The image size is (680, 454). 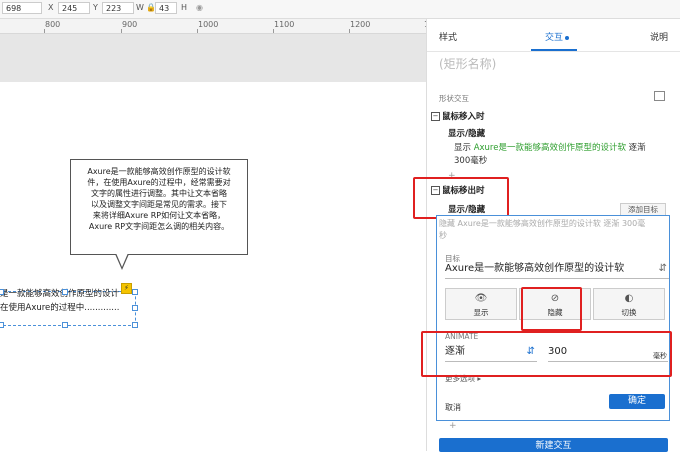 What do you see at coordinates (466, 133) in the screenshot?
I see `action-show-hide: 显示/隐藏` at bounding box center [466, 133].